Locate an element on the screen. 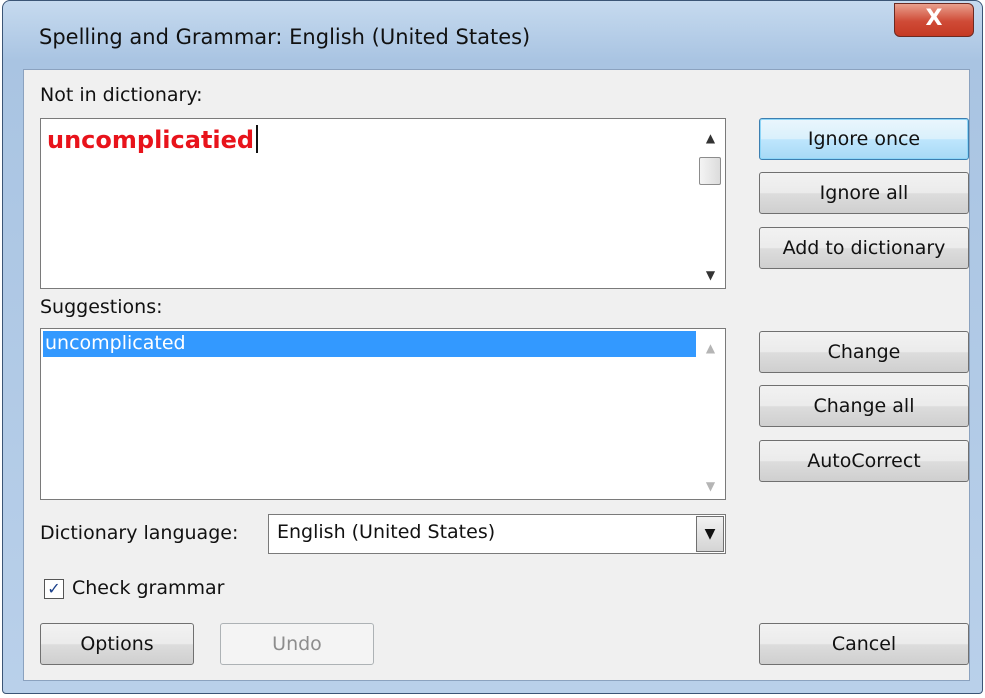 Image resolution: width=985 pixels, height=698 pixels. chevron-down-icon: ▼ is located at coordinates (710, 534).